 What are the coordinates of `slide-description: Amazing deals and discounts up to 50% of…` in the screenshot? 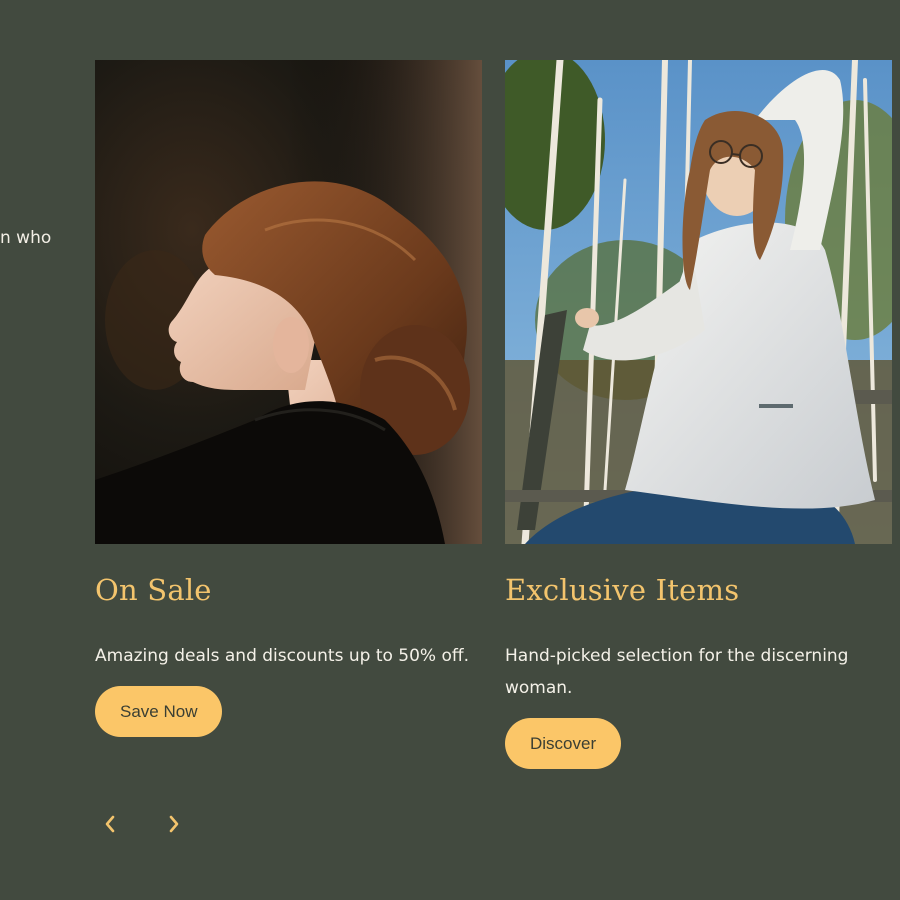 It's located at (282, 656).